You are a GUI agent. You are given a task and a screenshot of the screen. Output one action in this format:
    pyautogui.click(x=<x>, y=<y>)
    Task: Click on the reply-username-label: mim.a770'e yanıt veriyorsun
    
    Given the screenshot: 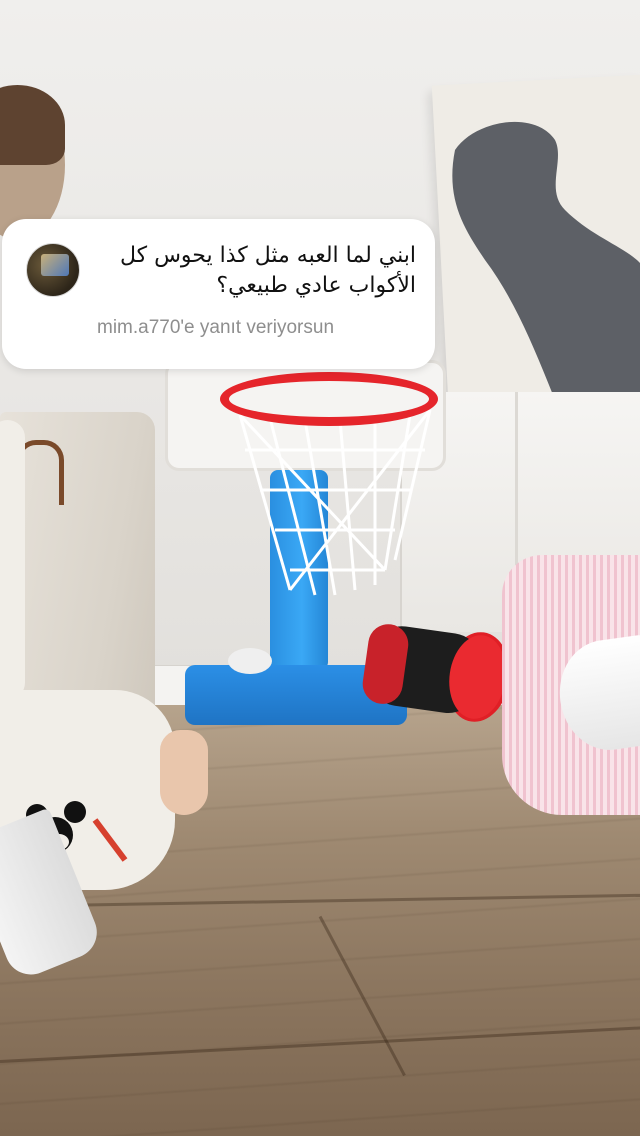 What is the action you would take?
    pyautogui.click(x=216, y=327)
    